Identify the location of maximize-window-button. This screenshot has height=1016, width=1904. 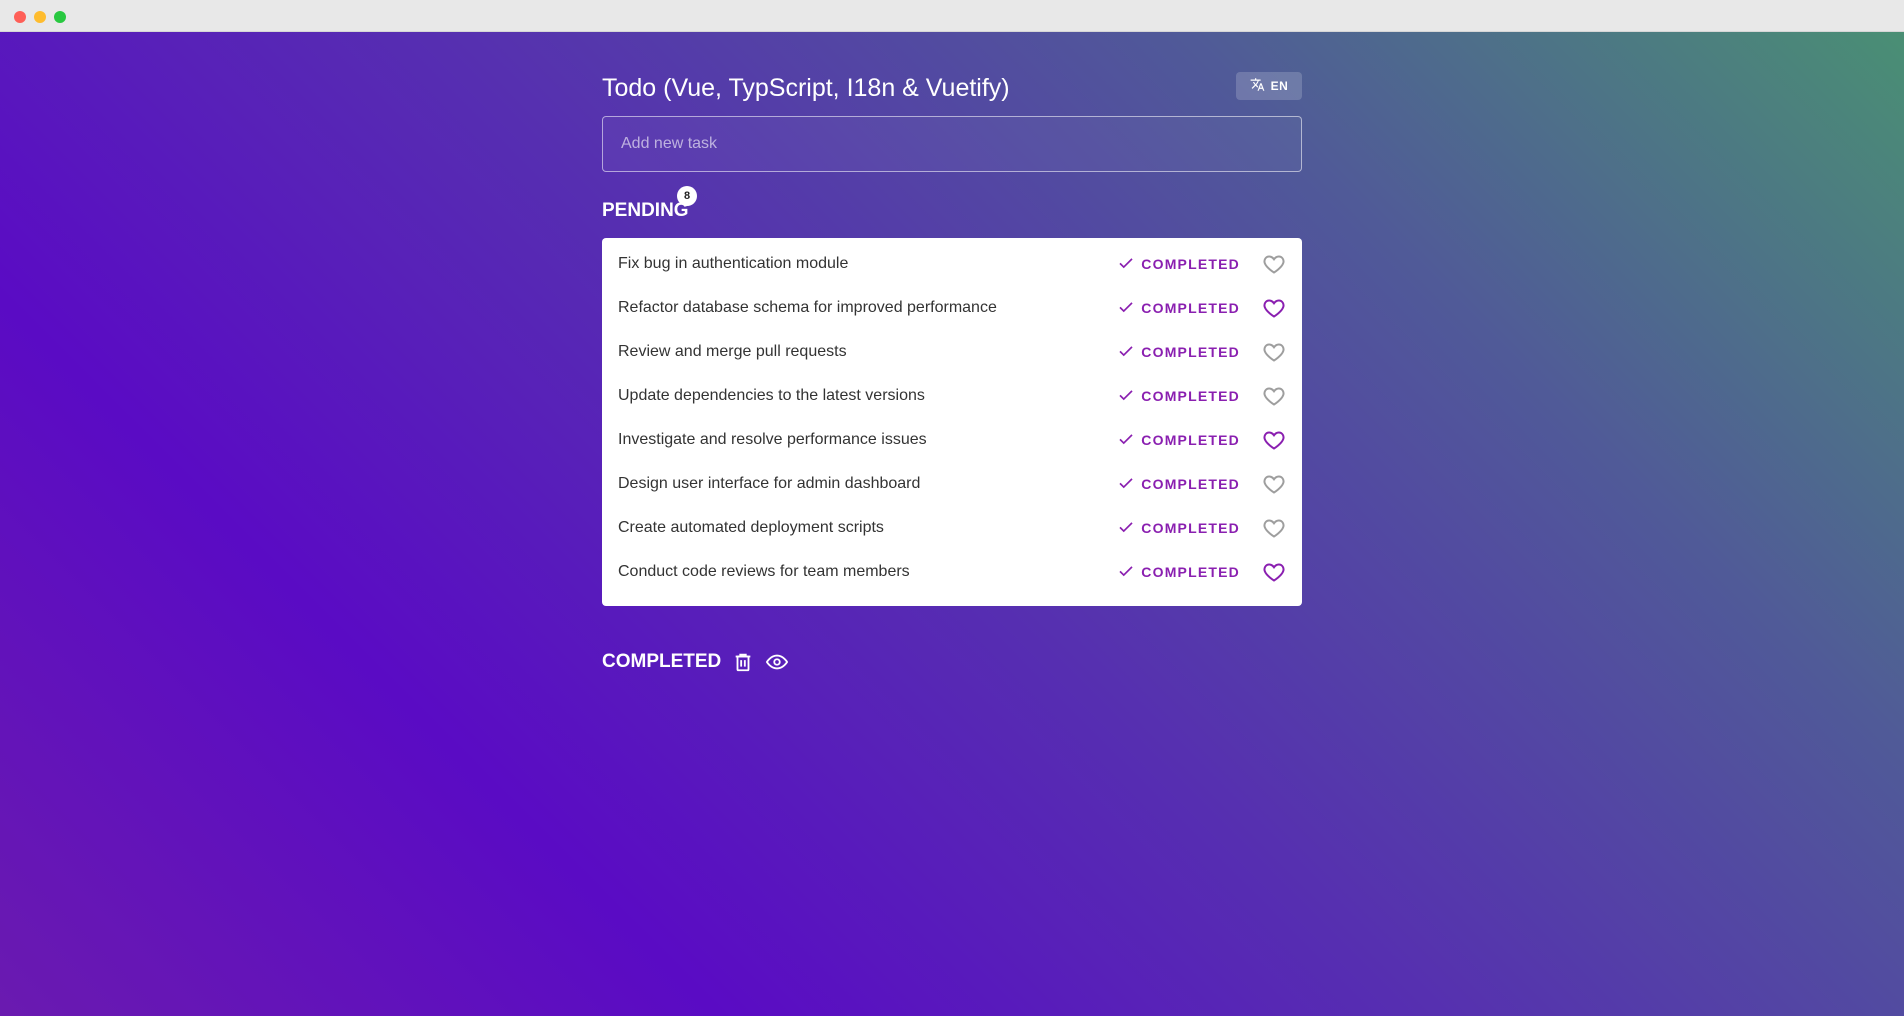
(60, 17).